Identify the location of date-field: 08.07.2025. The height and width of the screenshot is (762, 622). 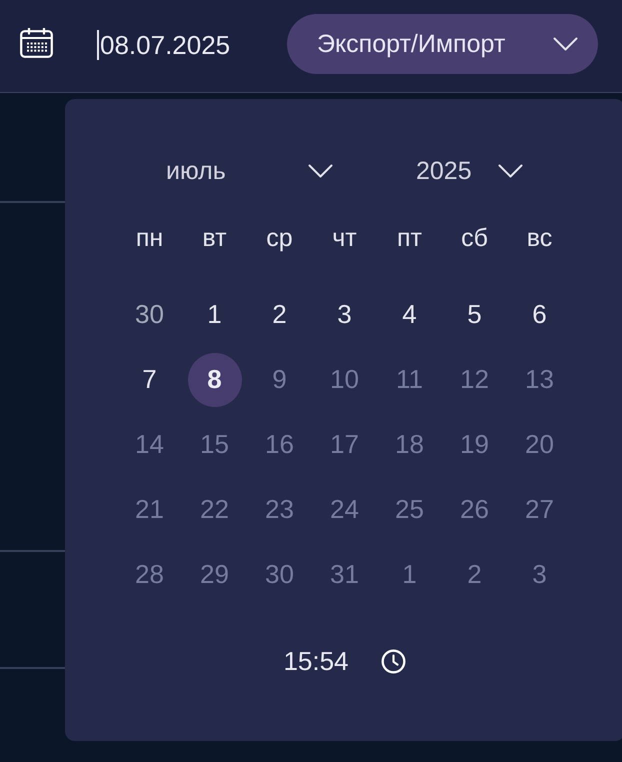
(163, 45).